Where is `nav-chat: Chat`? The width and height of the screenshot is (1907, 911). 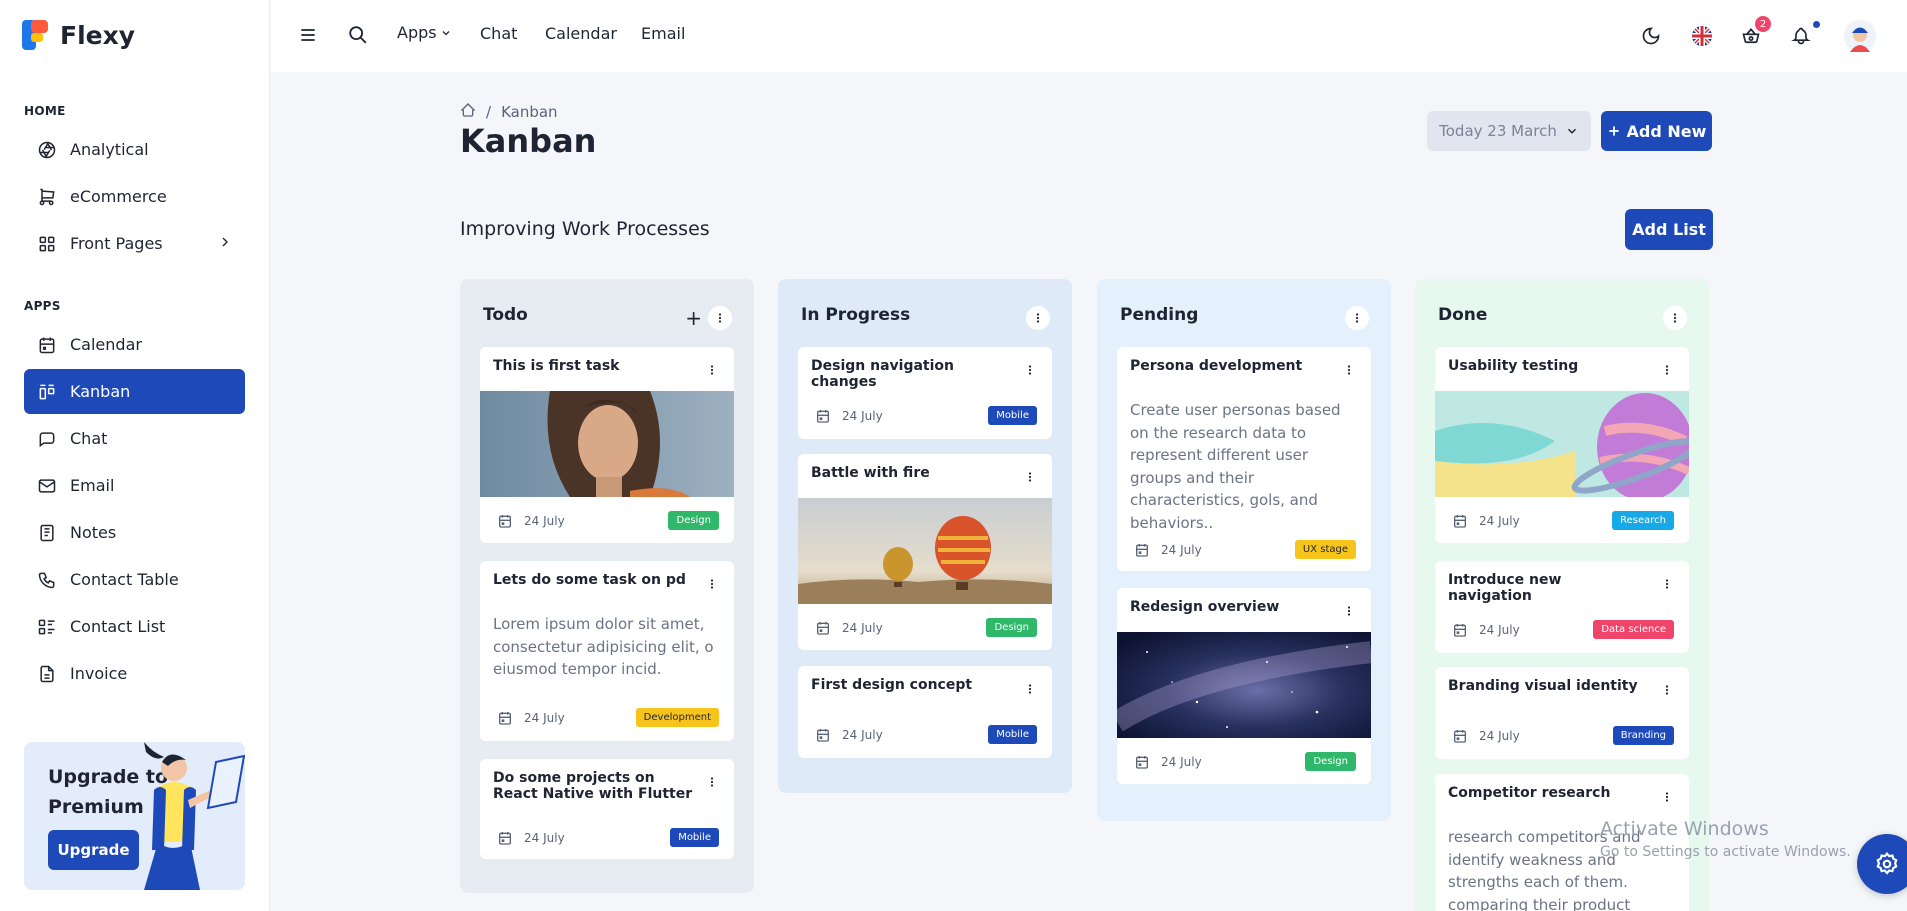 nav-chat: Chat is located at coordinates (498, 33).